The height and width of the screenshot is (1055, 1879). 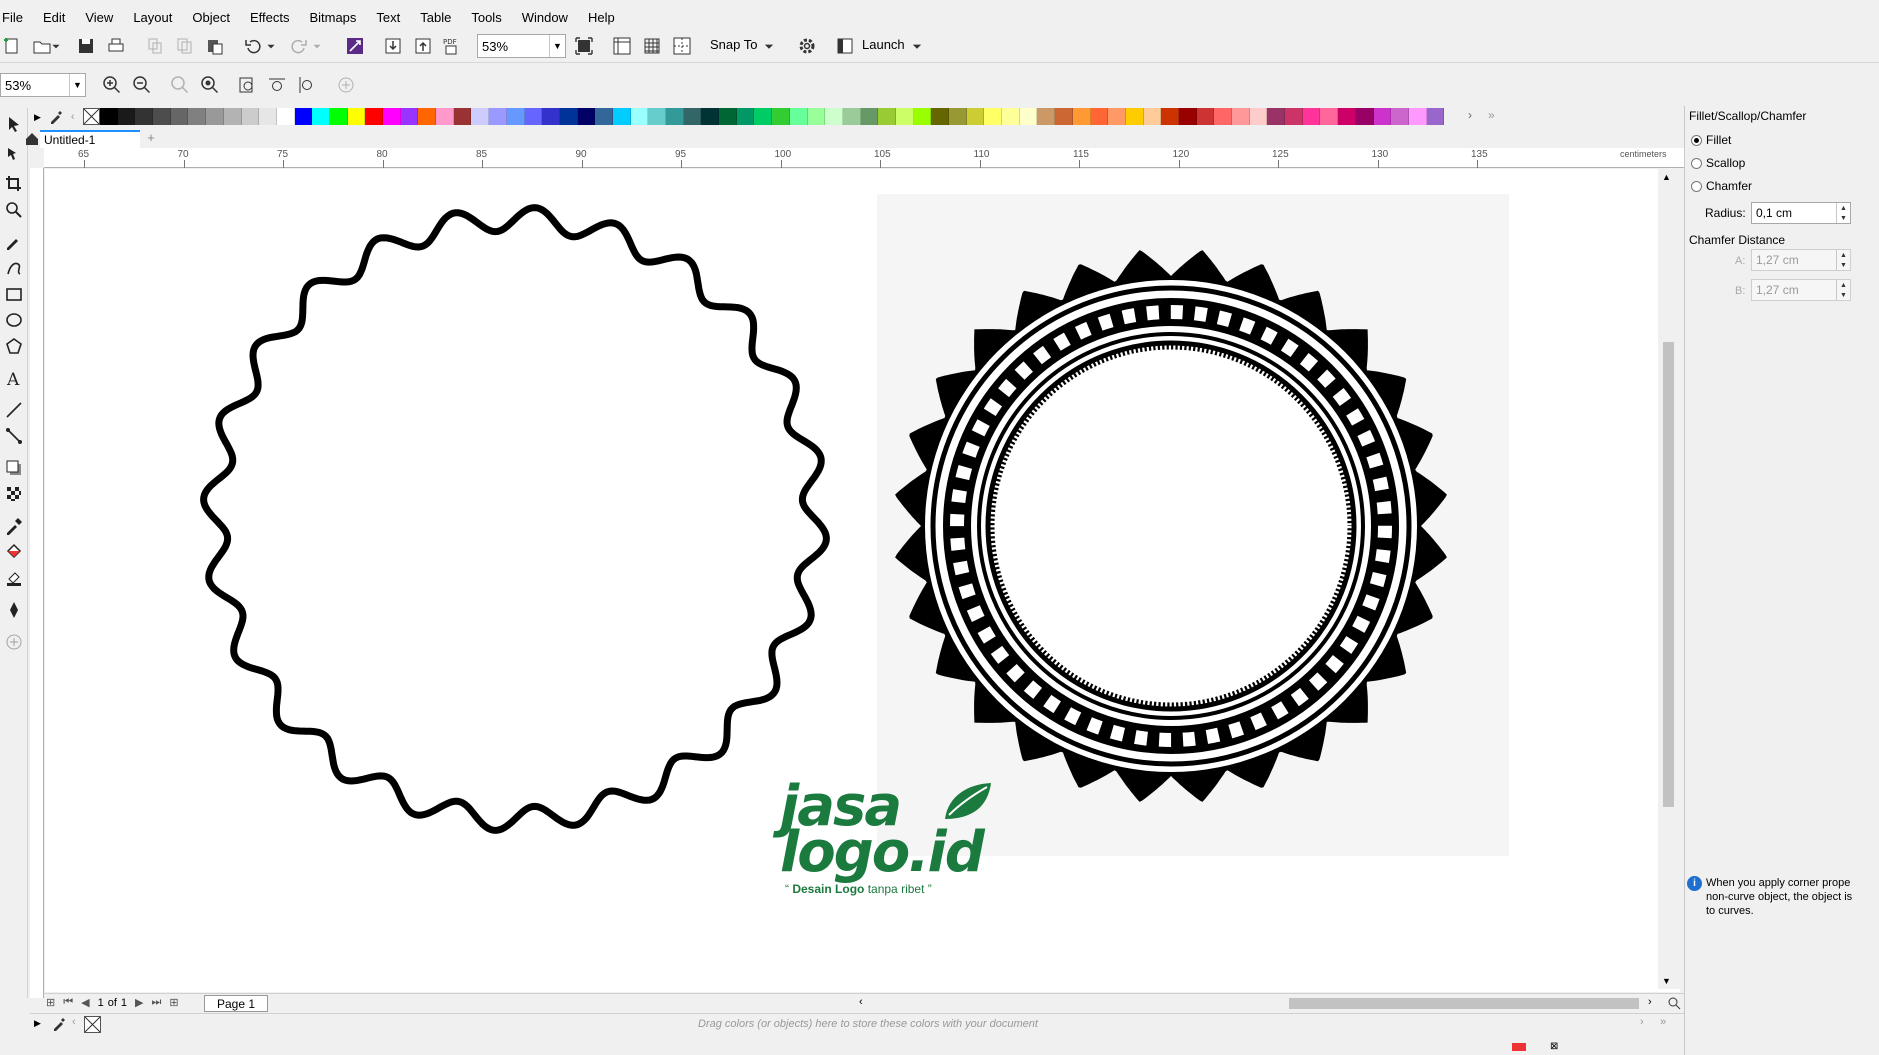 What do you see at coordinates (1801, 260) in the screenshot?
I see `chamfer-a-input: 1,27 cm ▲ ▼` at bounding box center [1801, 260].